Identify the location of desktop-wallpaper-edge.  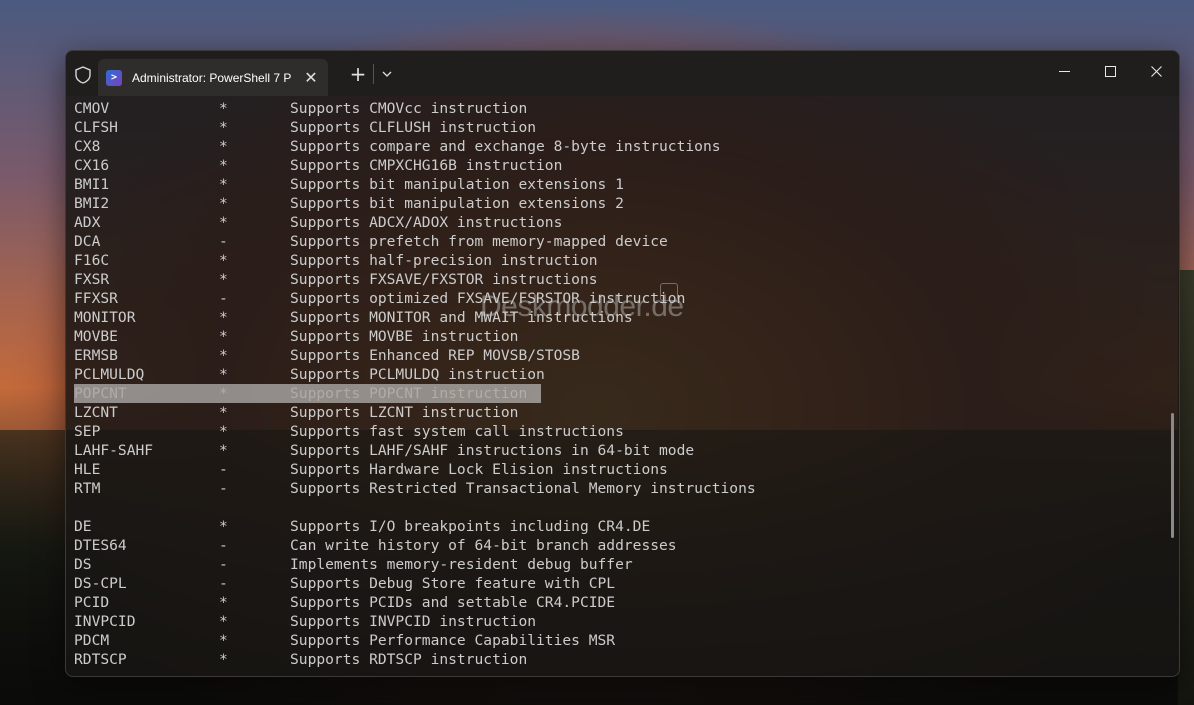
(1186, 487).